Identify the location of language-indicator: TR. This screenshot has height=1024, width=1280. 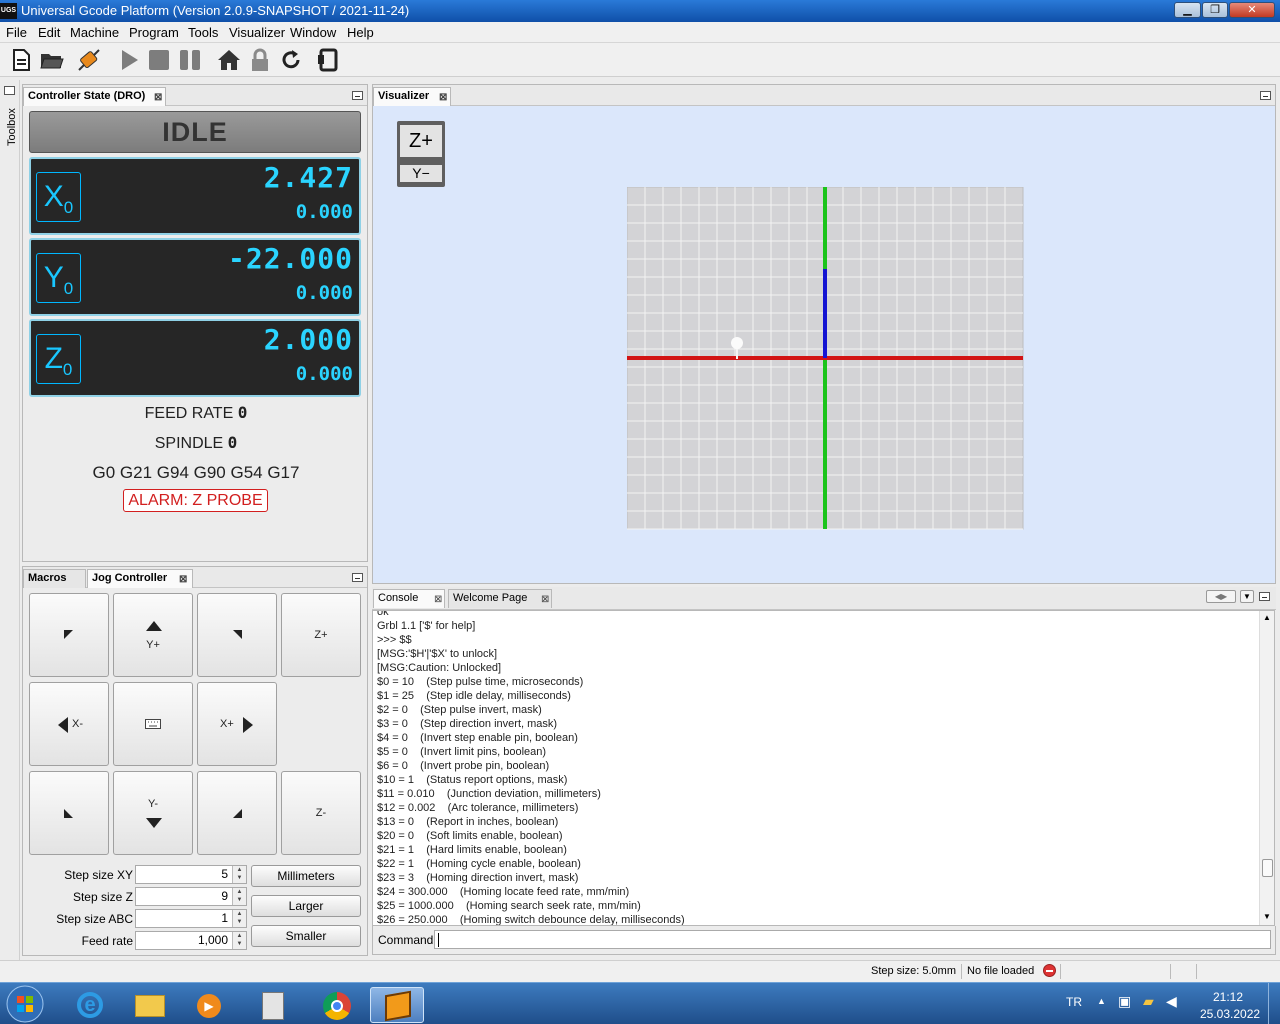
(1074, 1002).